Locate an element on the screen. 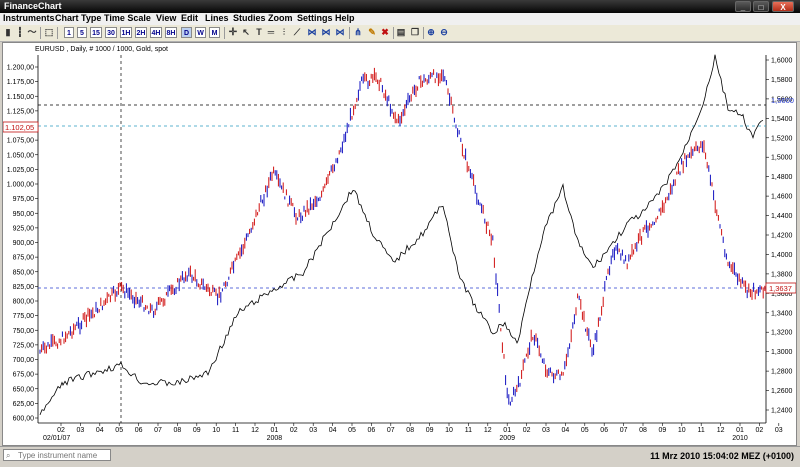  print-icon: ▤ is located at coordinates (401, 32).